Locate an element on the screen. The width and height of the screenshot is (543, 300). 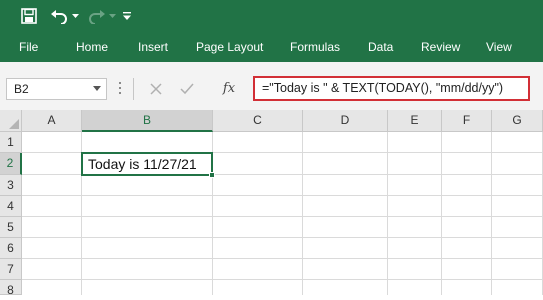
tab-file: File is located at coordinates (28, 47).